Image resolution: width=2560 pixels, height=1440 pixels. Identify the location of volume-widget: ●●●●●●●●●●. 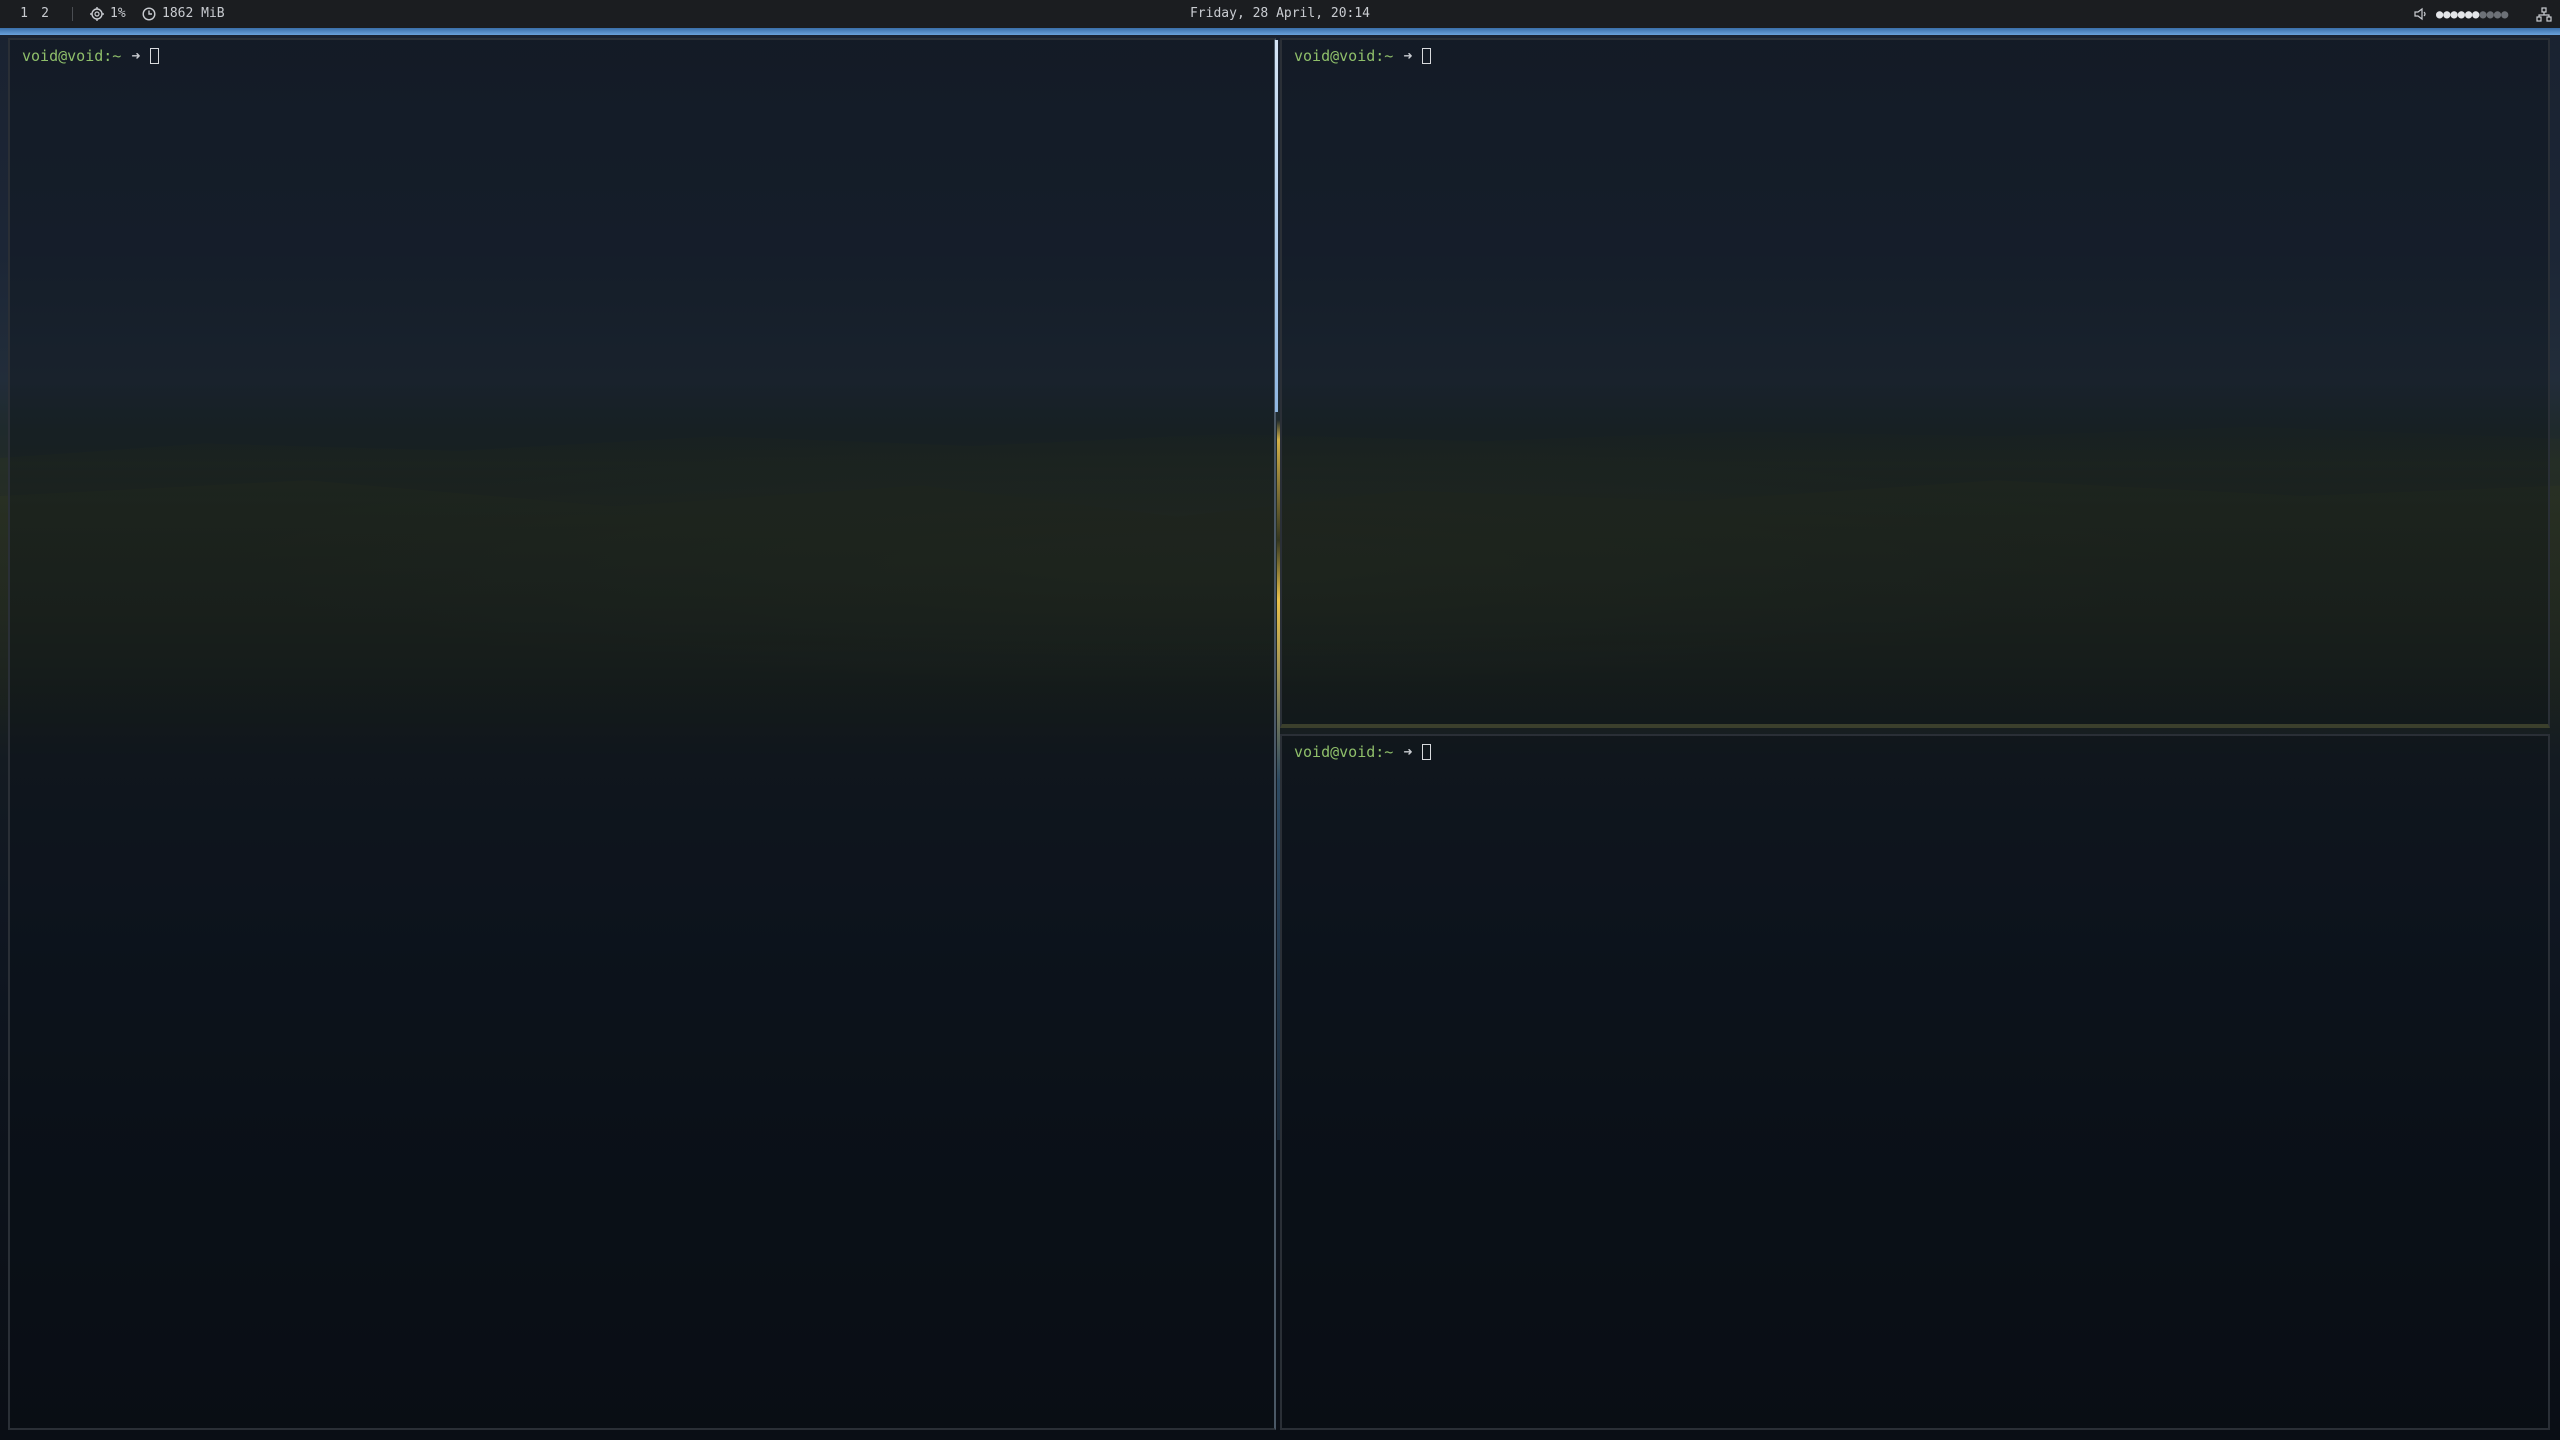
(2461, 14).